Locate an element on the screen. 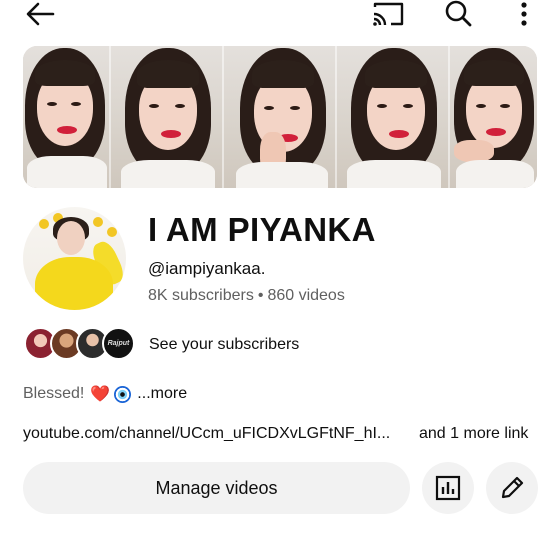 This screenshot has width=560, height=560. channel-description: Blessed! ❤️ ...more is located at coordinates (105, 394).